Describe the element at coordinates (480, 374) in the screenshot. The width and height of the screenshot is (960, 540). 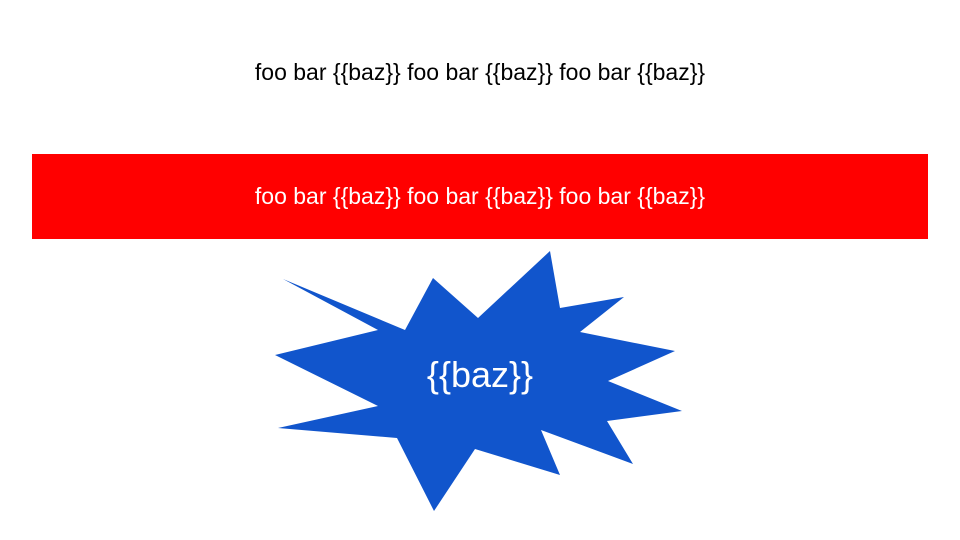
I see `burst-label: {{baz}}` at that location.